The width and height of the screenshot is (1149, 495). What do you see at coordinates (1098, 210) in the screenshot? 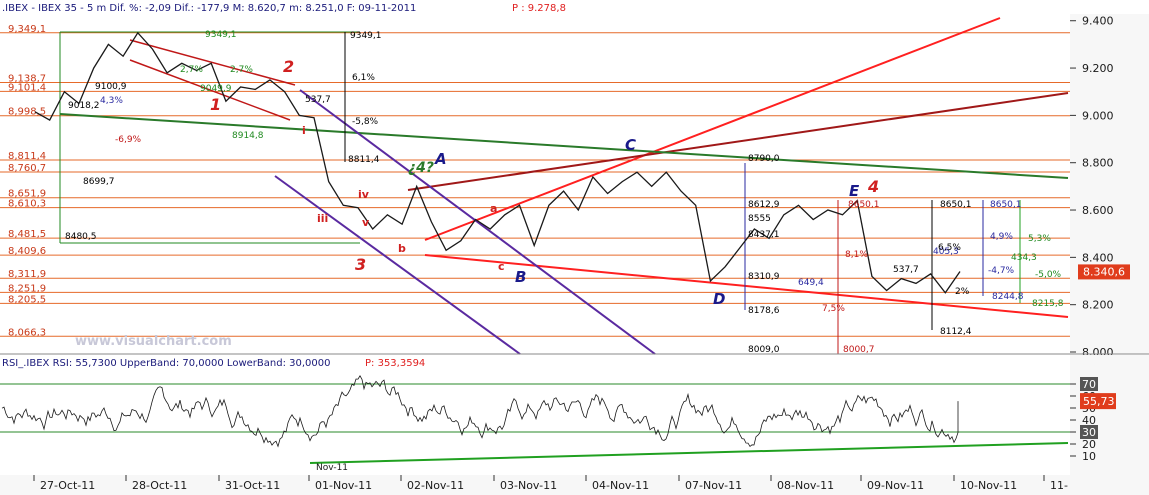
I see `price-tick-label: 8.600` at bounding box center [1098, 210].